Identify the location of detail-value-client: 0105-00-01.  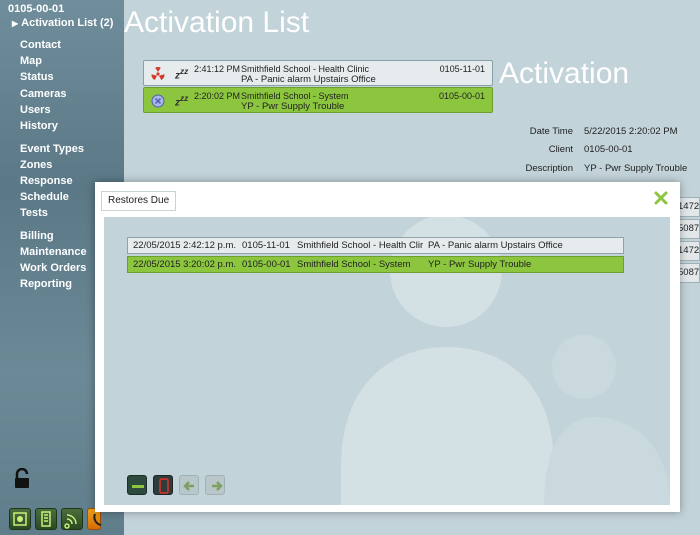
(608, 149).